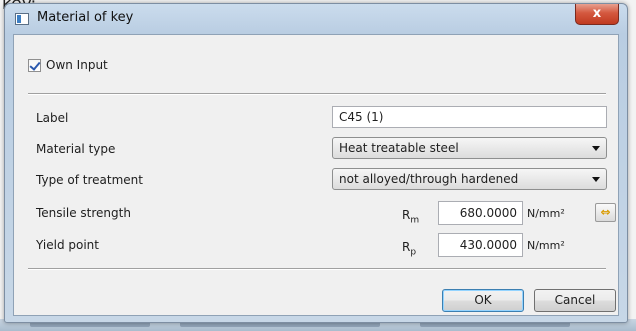 The width and height of the screenshot is (636, 331). What do you see at coordinates (415, 220) in the screenshot?
I see `tensile-symbol-sub: m` at bounding box center [415, 220].